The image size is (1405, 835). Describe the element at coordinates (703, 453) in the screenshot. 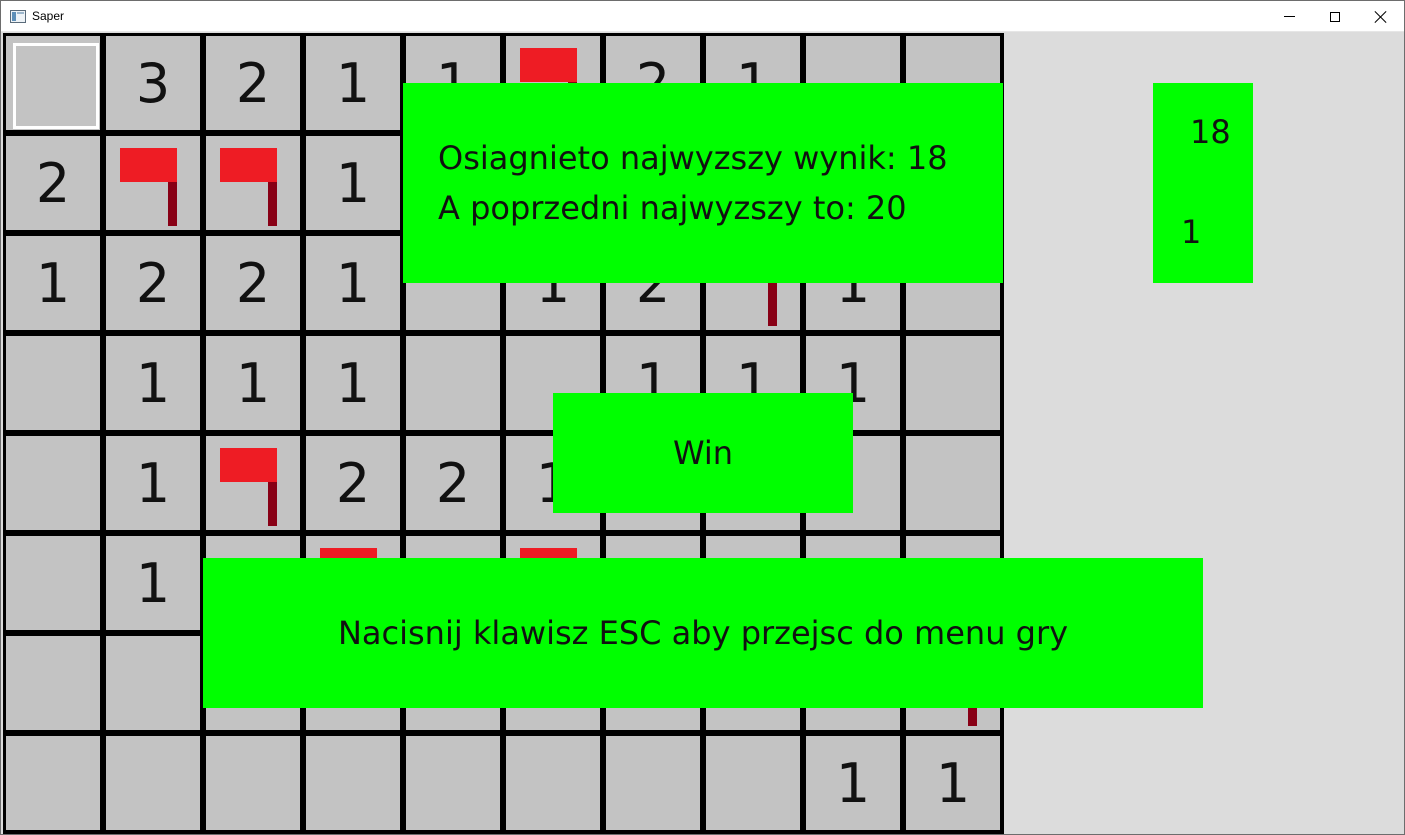

I see `win-message: Win` at that location.